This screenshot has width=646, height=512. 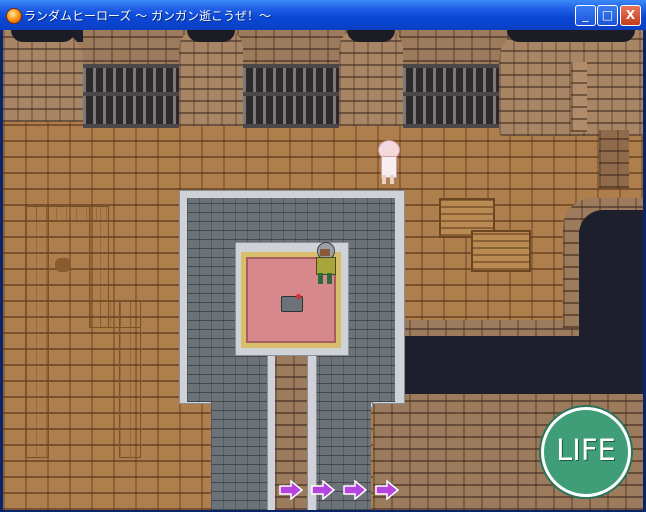 What do you see at coordinates (14, 16) in the screenshot?
I see `app-orb-icon` at bounding box center [14, 16].